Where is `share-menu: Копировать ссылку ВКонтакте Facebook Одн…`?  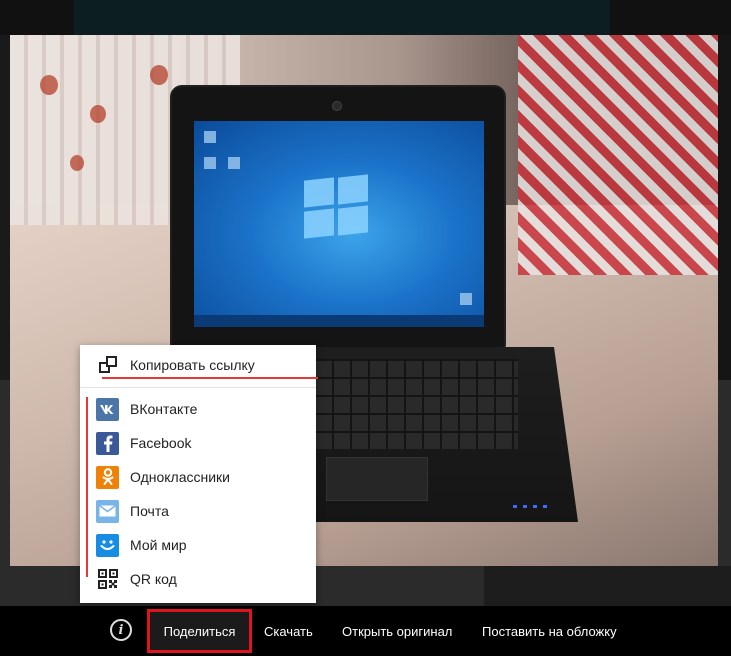 share-menu: Копировать ссылку ВКонтакте Facebook Одн… is located at coordinates (199, 474).